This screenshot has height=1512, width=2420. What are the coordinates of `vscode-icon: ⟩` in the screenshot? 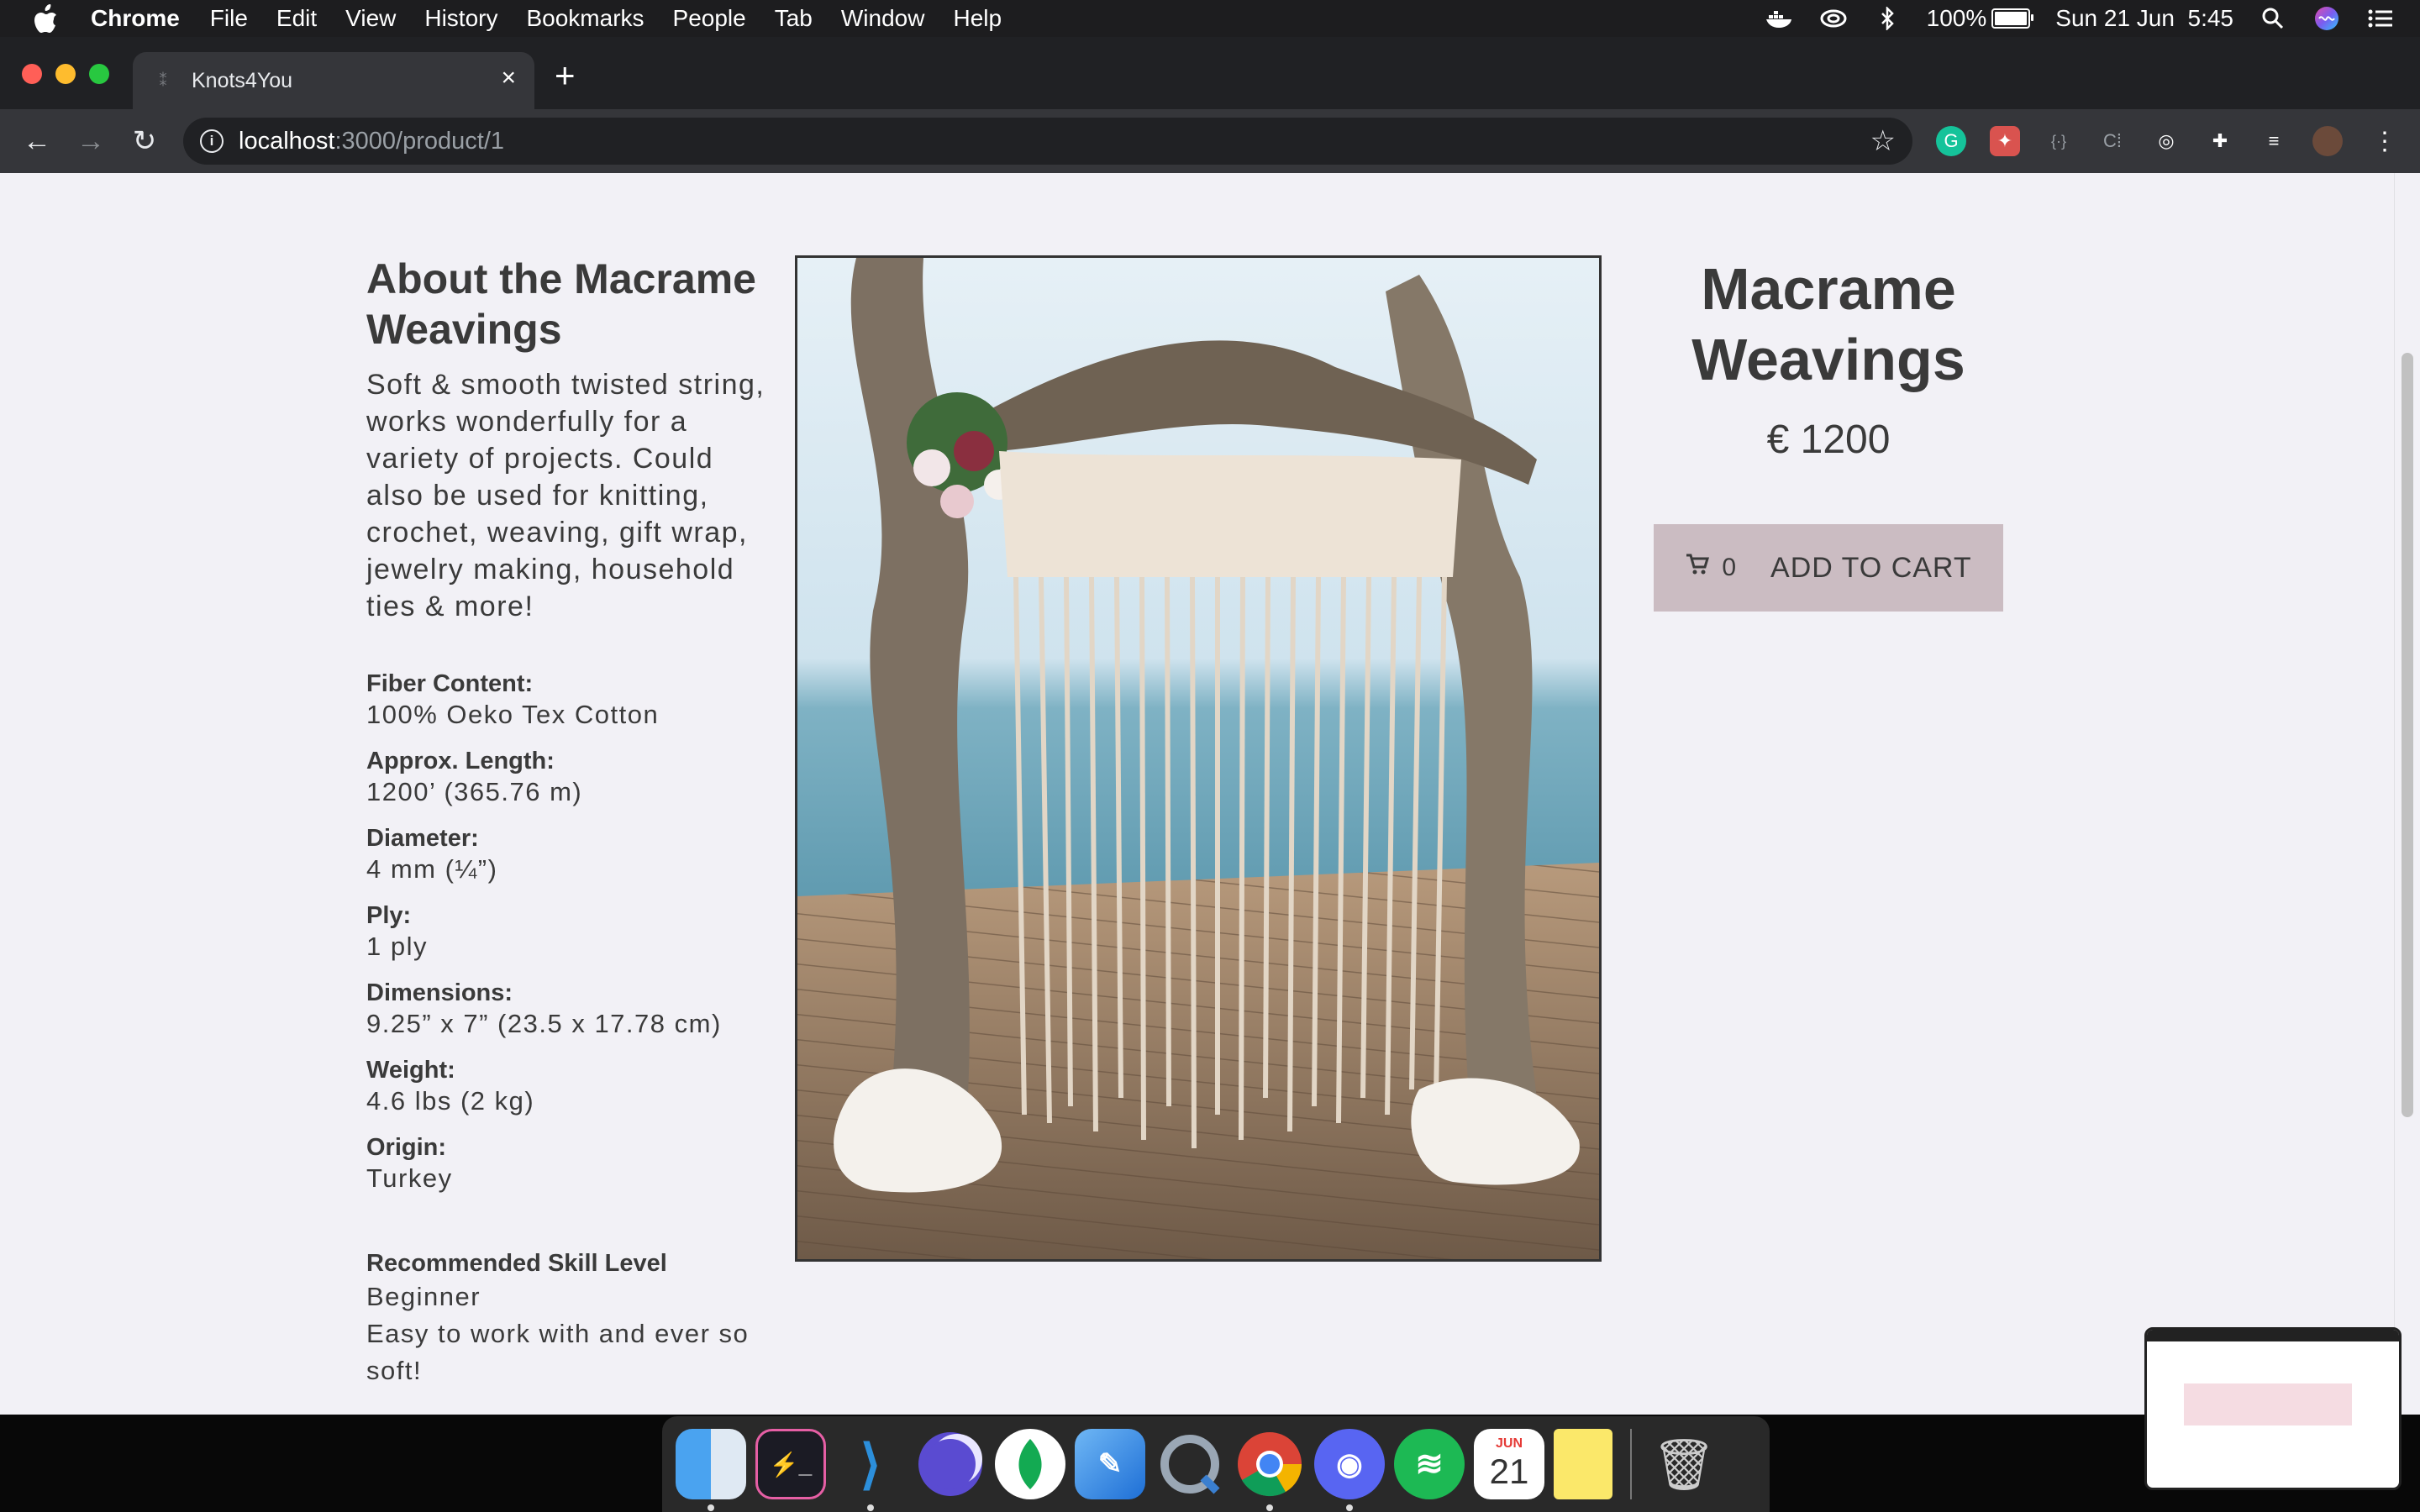 It's located at (870, 1470).